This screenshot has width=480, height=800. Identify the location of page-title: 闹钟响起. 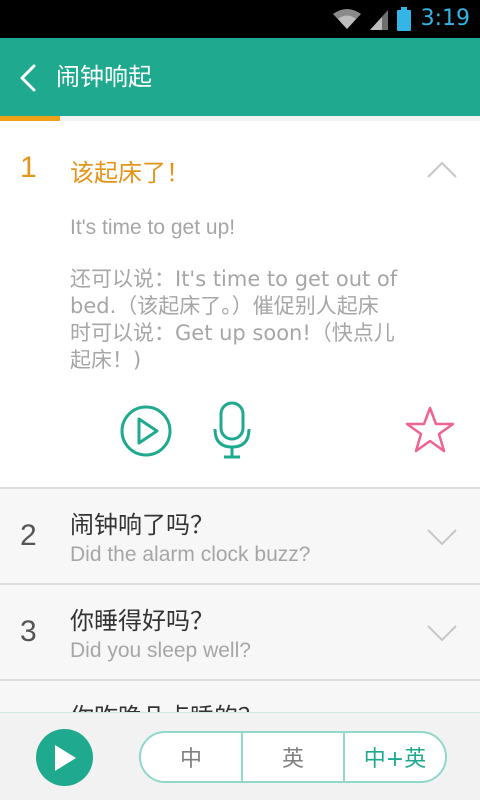
(104, 77).